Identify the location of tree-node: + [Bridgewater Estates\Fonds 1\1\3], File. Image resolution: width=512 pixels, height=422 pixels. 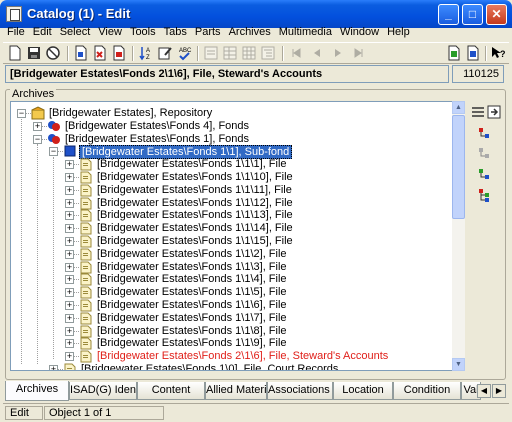
(231, 267).